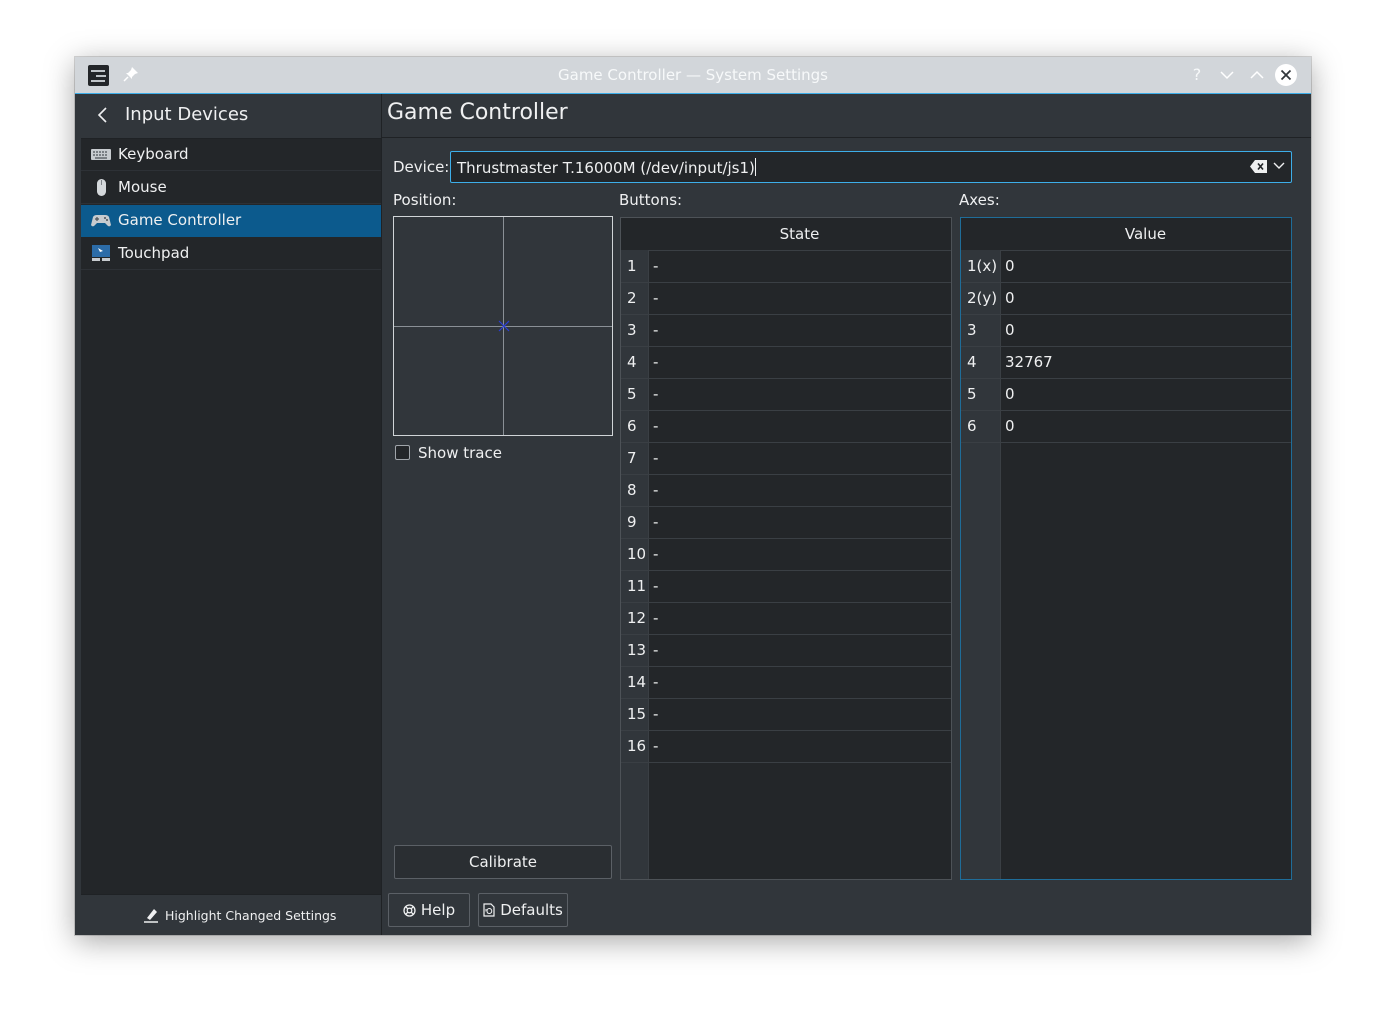 The height and width of the screenshot is (1033, 1386). What do you see at coordinates (637, 554) in the screenshot?
I see `row-number: 10` at bounding box center [637, 554].